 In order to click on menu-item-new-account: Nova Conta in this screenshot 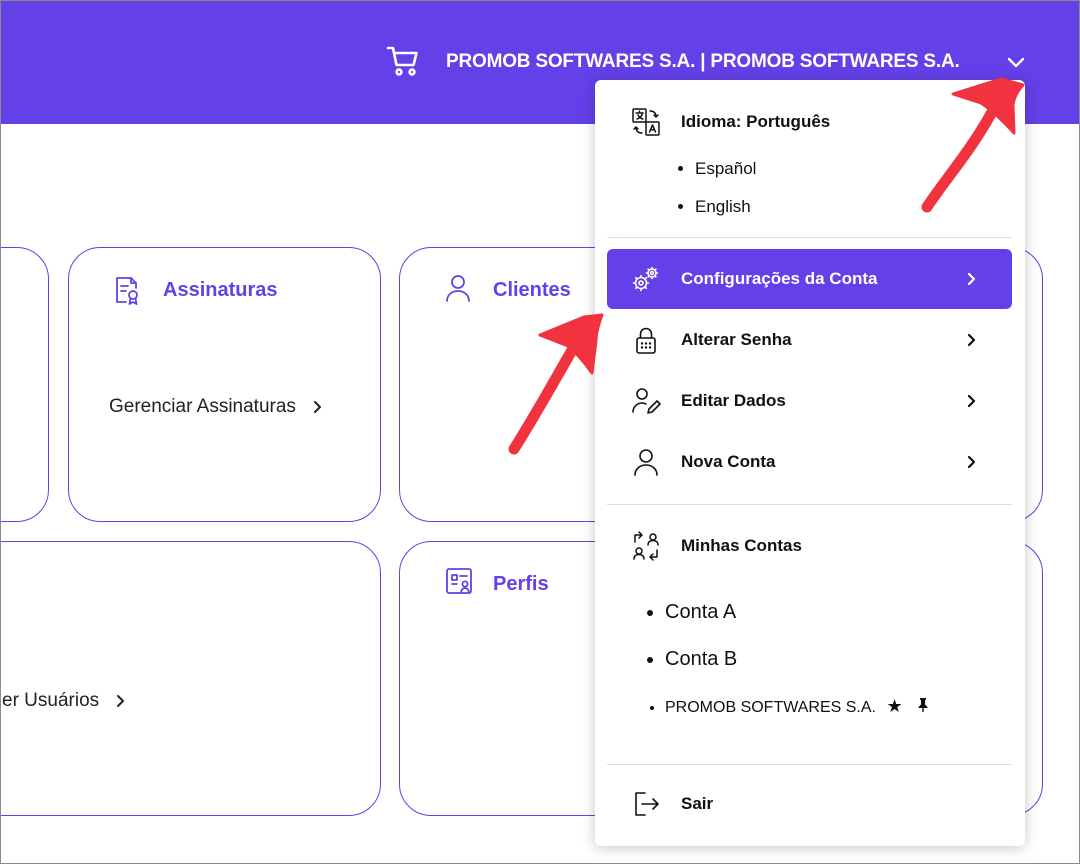, I will do `click(809, 462)`.